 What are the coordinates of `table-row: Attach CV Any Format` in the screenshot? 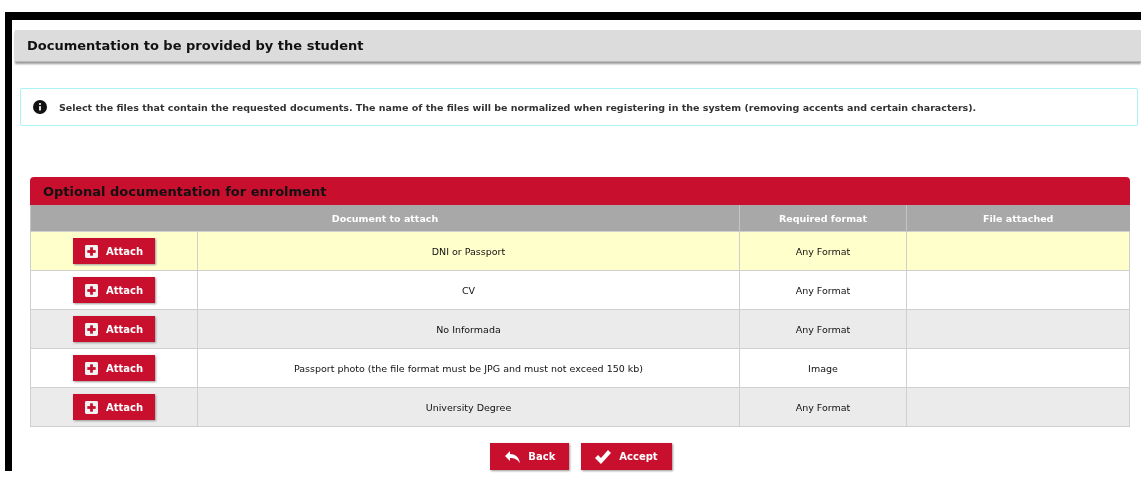 It's located at (580, 290).